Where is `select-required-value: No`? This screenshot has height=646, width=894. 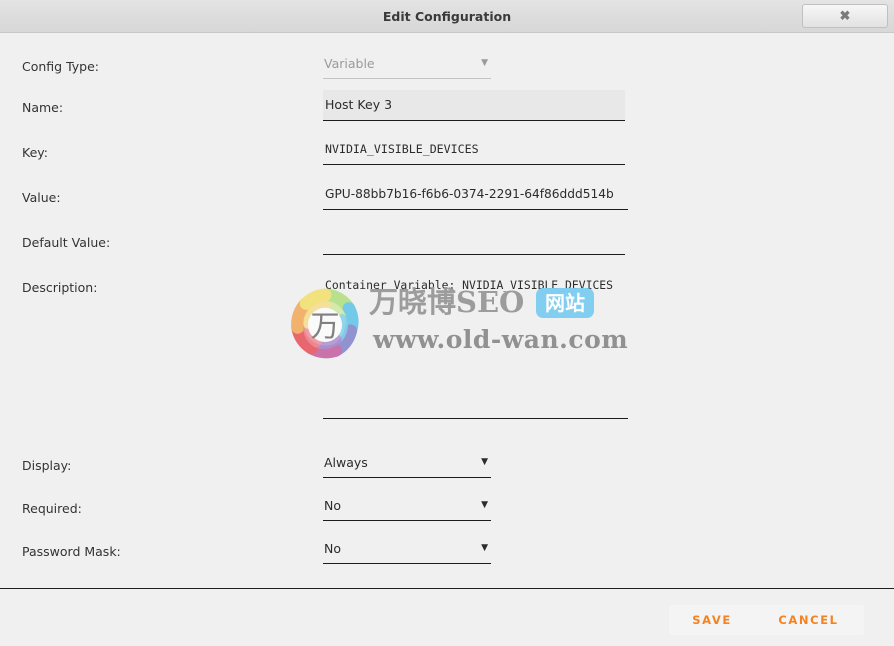
select-required-value: No is located at coordinates (332, 505).